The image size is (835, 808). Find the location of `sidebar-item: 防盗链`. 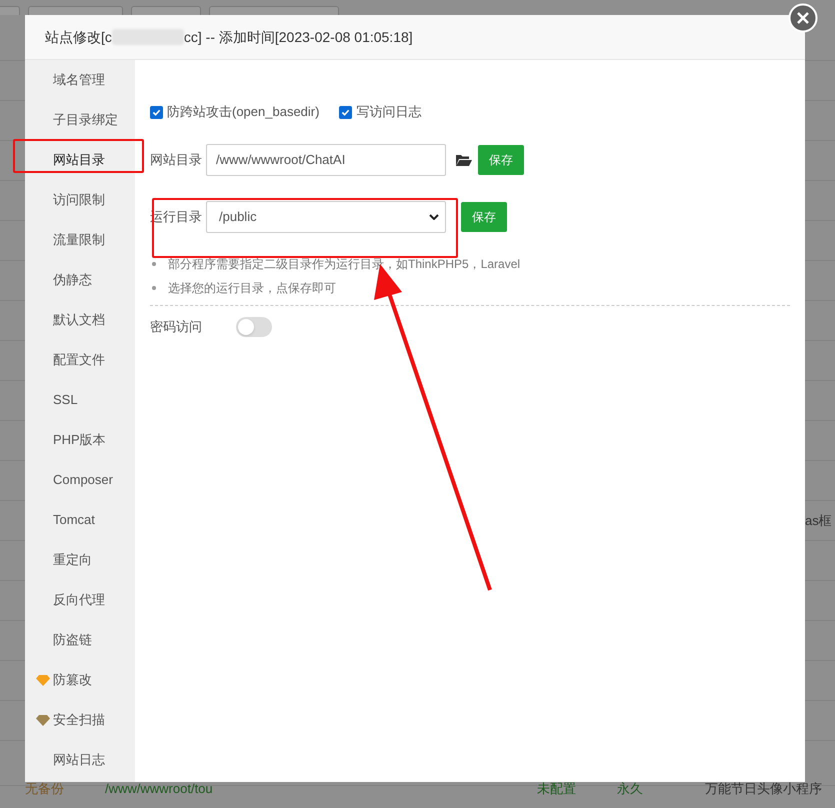

sidebar-item: 防盗链 is located at coordinates (80, 640).